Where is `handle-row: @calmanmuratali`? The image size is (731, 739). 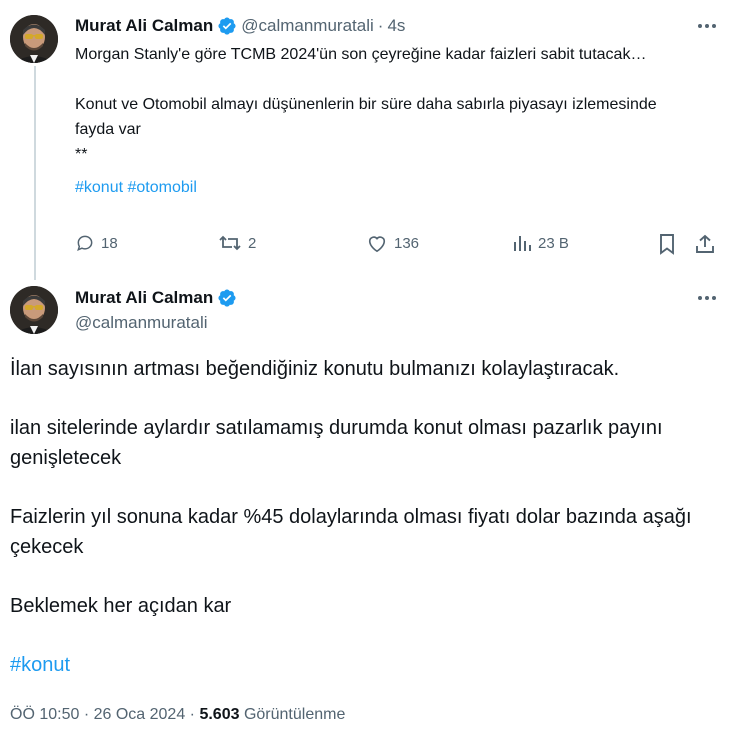
handle-row: @calmanmuratali is located at coordinates (141, 323).